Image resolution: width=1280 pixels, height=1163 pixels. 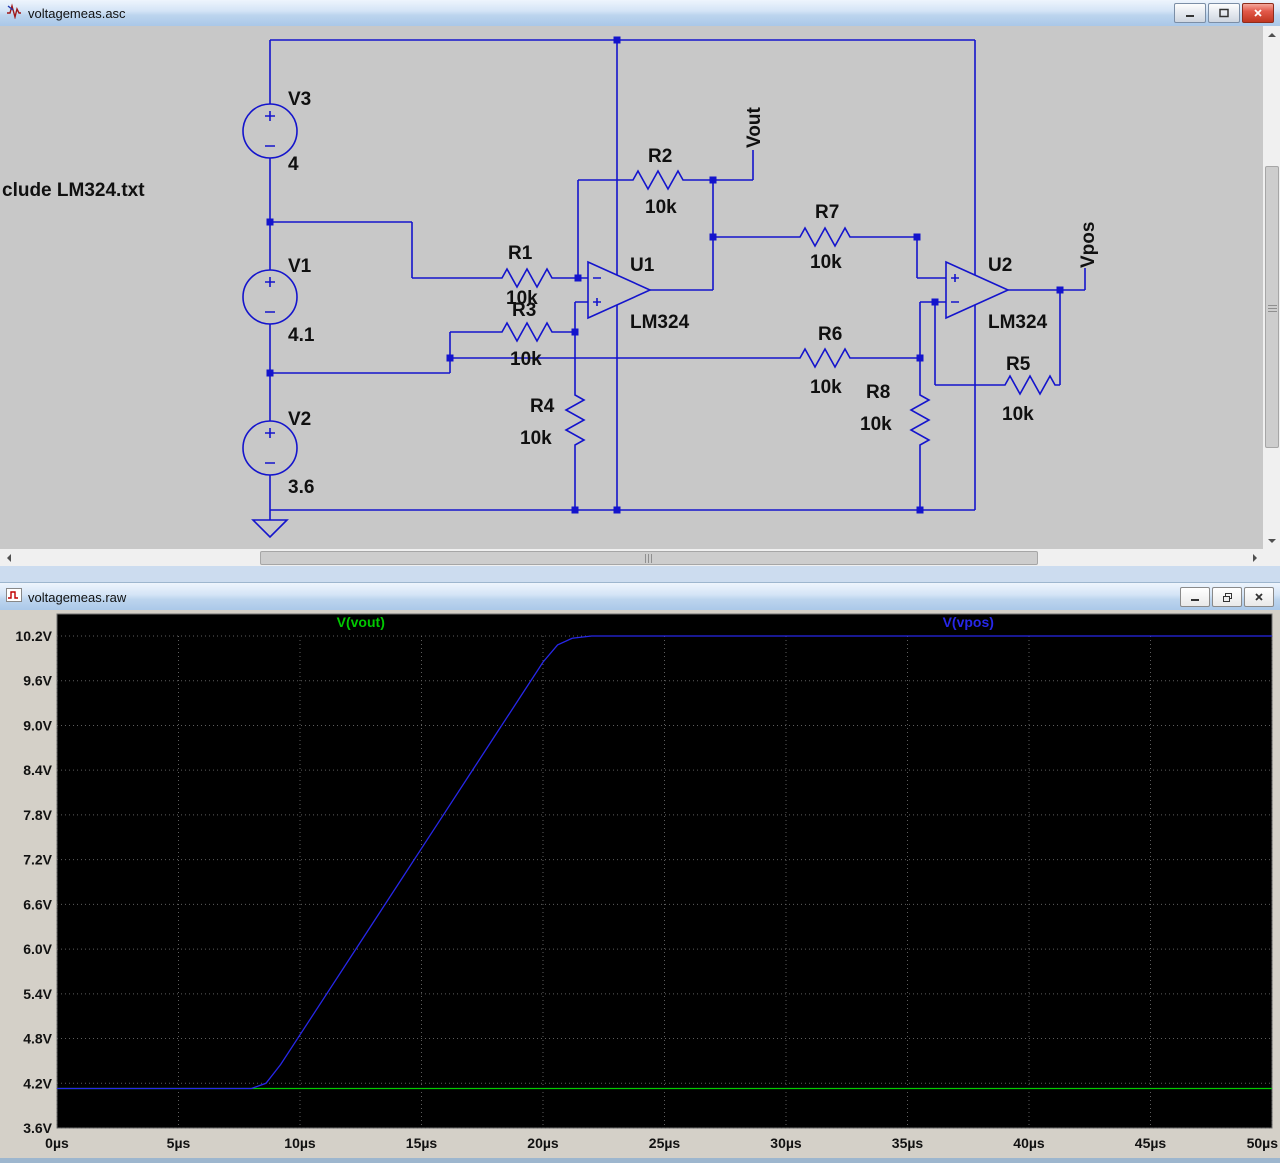 What do you see at coordinates (270, 297) in the screenshot?
I see `v1-source-symbol` at bounding box center [270, 297].